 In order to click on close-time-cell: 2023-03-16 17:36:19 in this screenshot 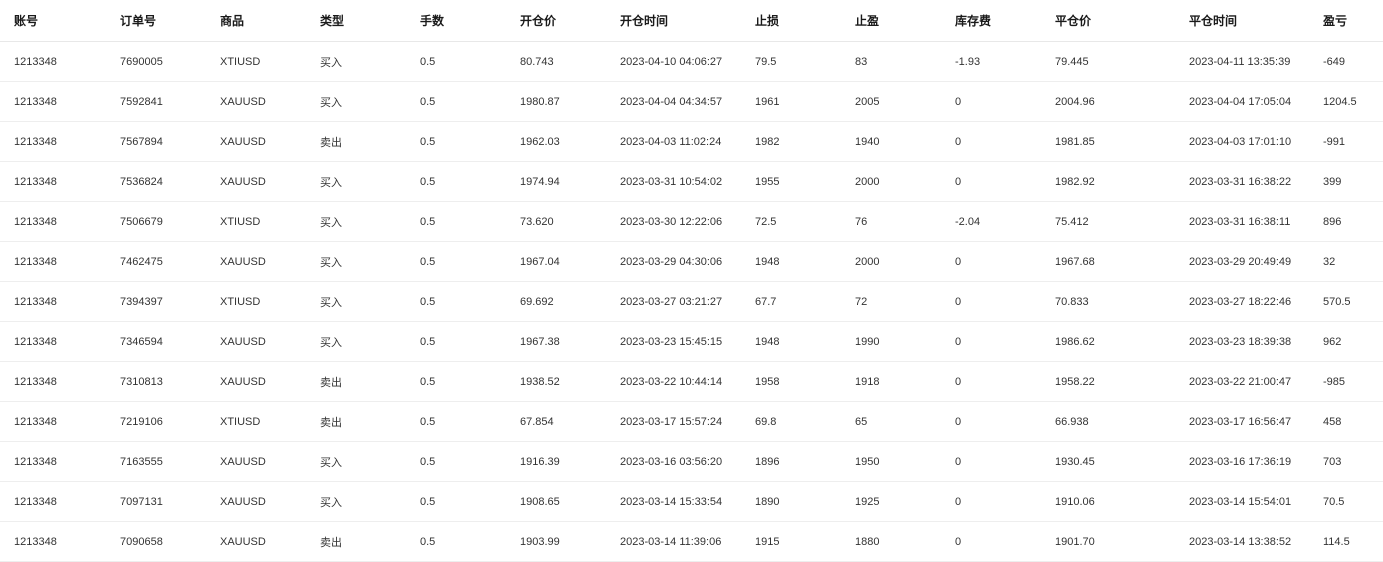, I will do `click(1242, 461)`.